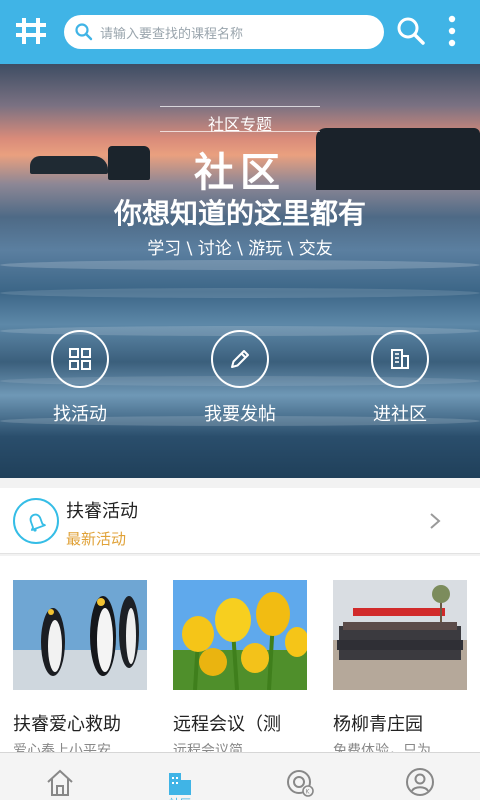 The height and width of the screenshot is (800, 480). I want to click on search-bar: 请输入要查找的课程名称, so click(224, 32).